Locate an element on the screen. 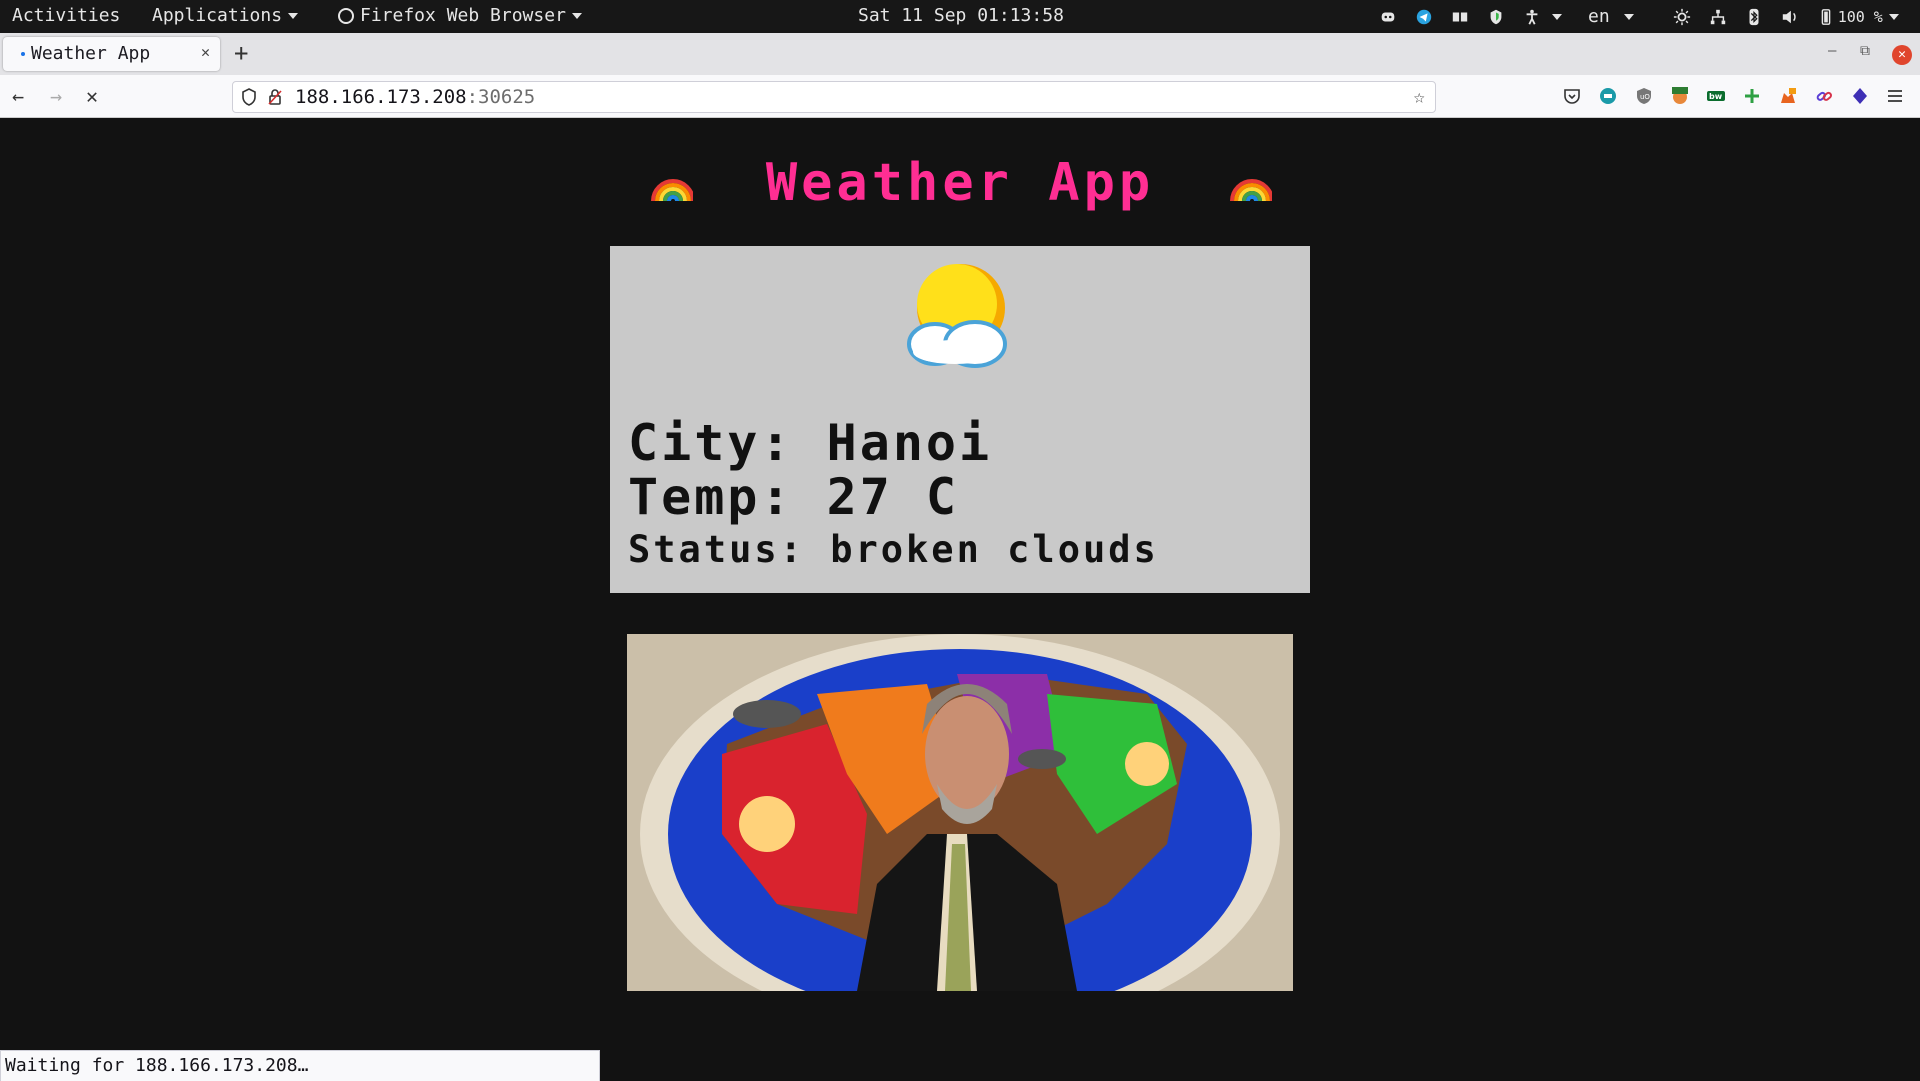 This screenshot has width=1920, height=1081. fox-extension-icon is located at coordinates (1788, 96).